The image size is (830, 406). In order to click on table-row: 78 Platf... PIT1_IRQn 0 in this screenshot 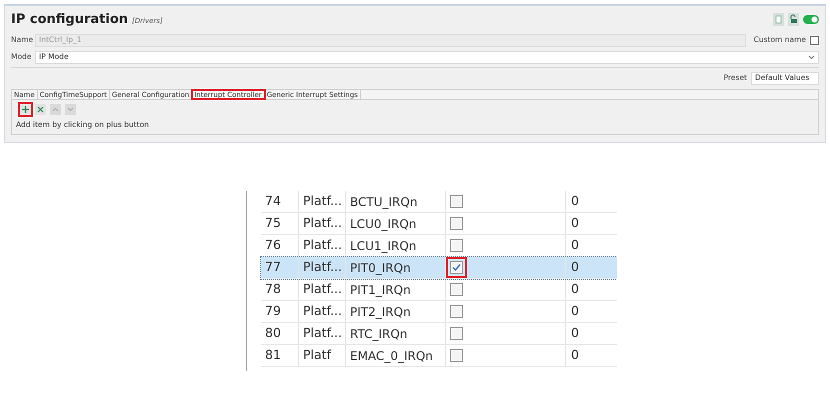, I will do `click(439, 290)`.